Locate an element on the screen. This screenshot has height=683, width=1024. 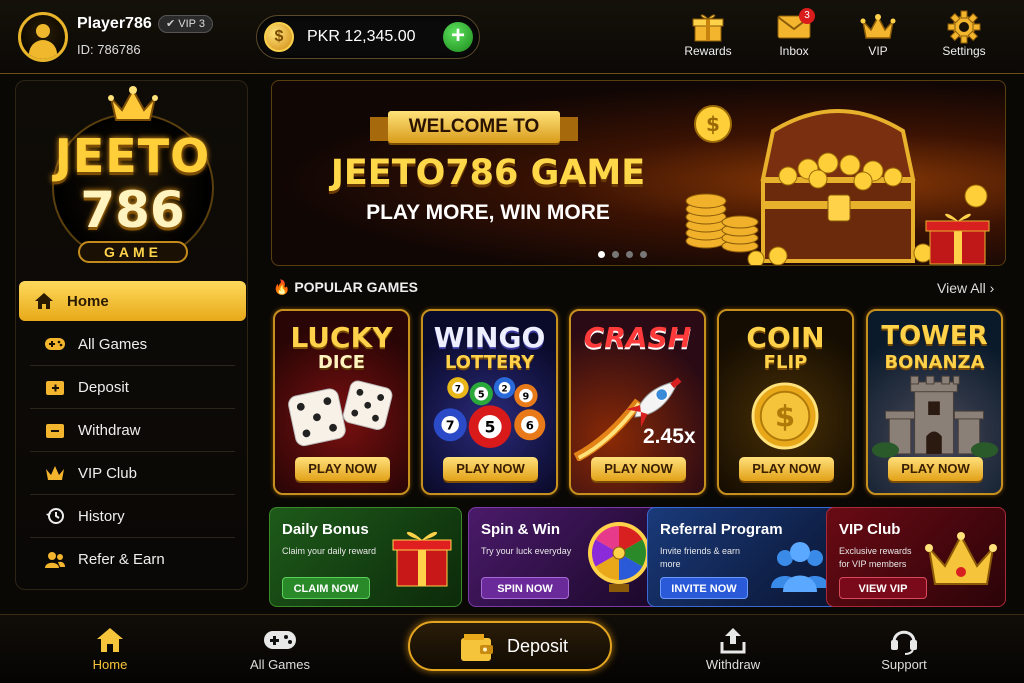
view-all-label: View All is located at coordinates (961, 288).